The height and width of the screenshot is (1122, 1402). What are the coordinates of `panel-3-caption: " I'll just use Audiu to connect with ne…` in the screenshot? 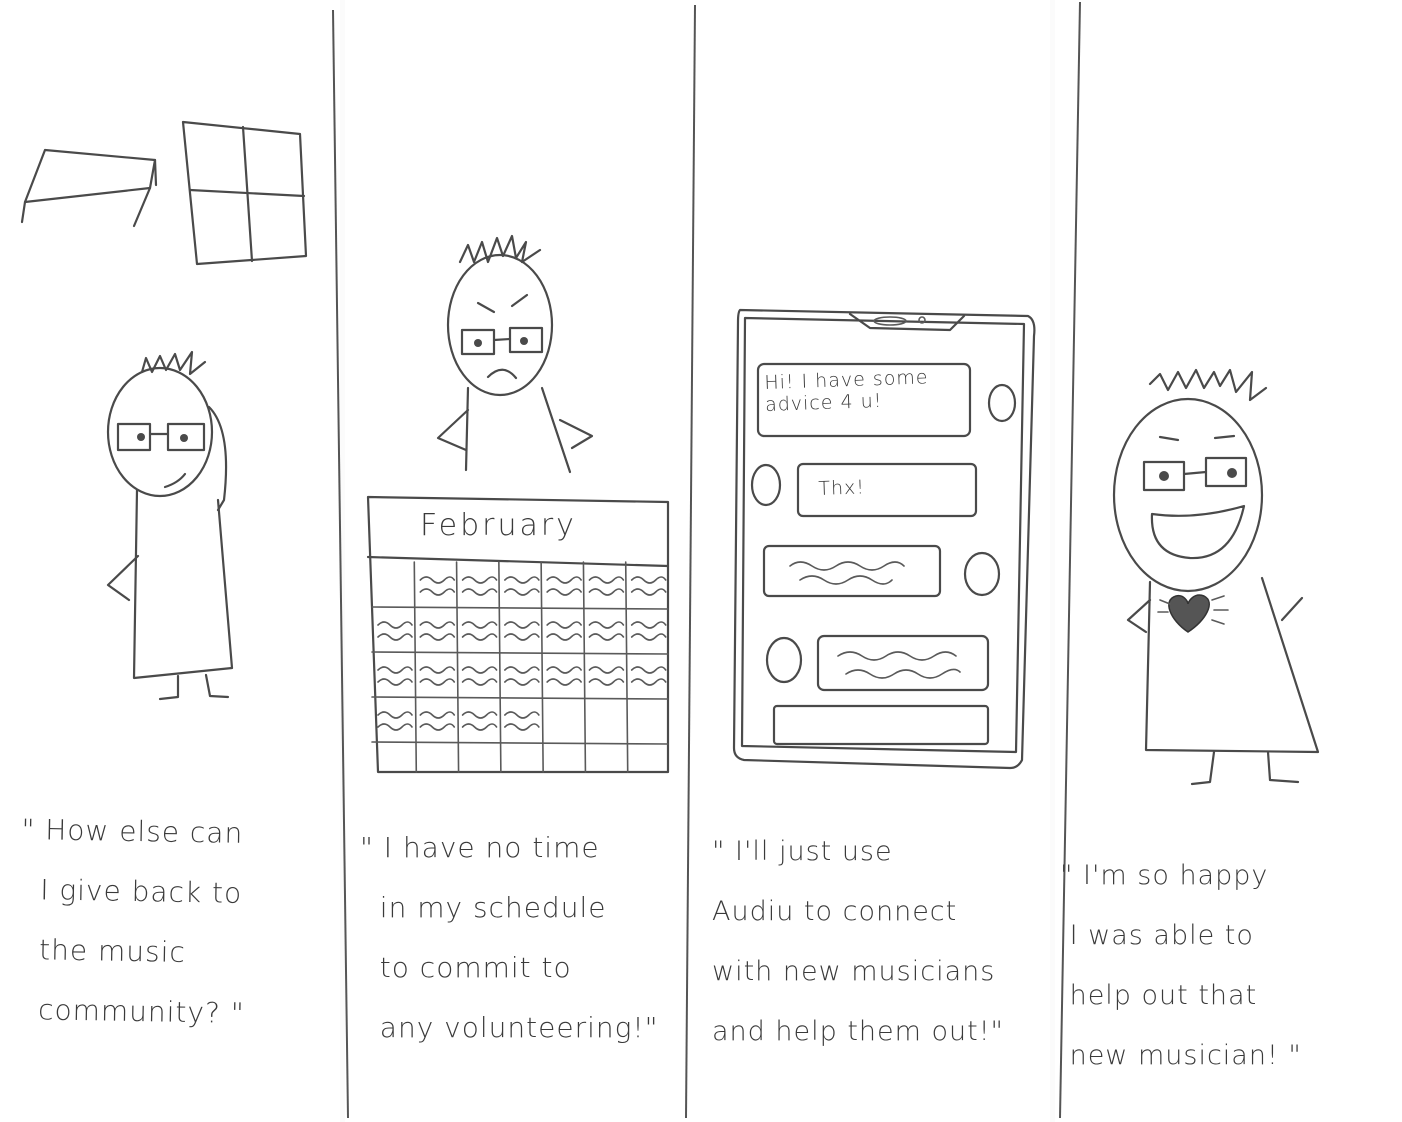 It's located at (858, 941).